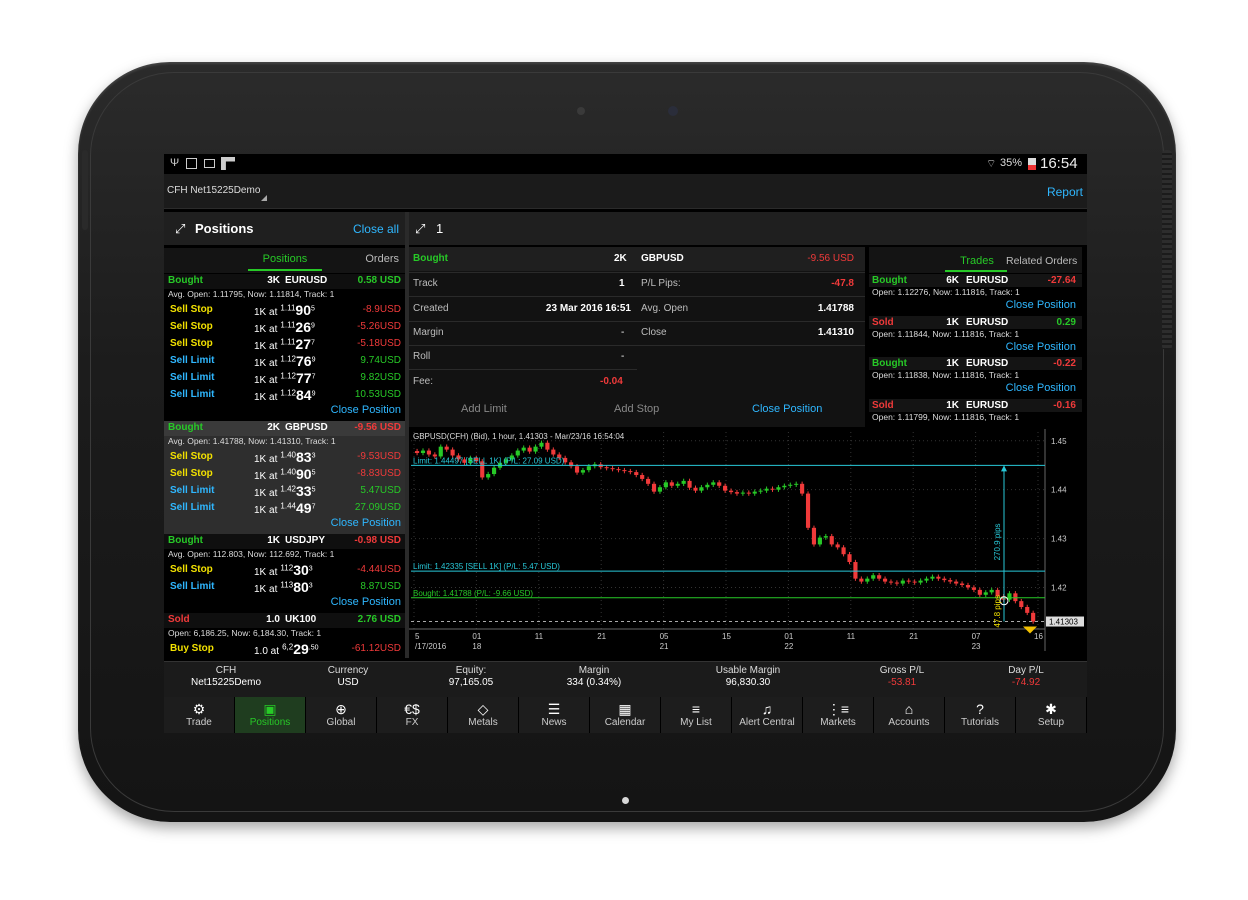  What do you see at coordinates (192, 507) in the screenshot?
I see `order-type: Sell Limit` at bounding box center [192, 507].